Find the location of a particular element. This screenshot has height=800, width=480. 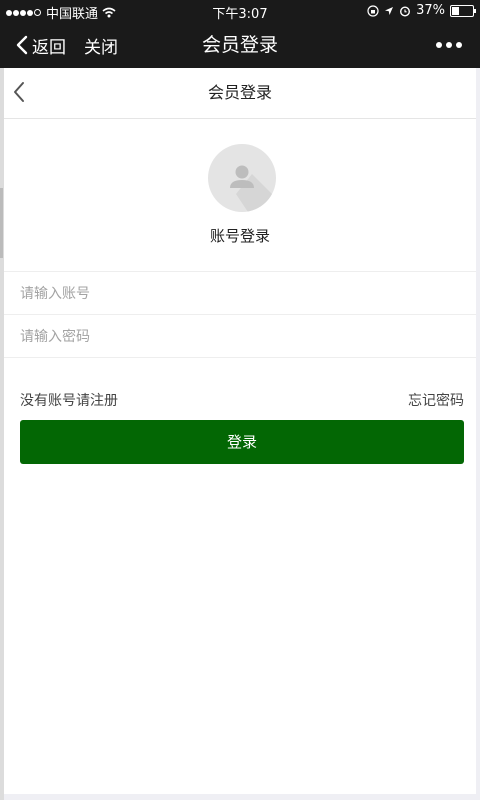

more-dots-icon is located at coordinates (449, 45).